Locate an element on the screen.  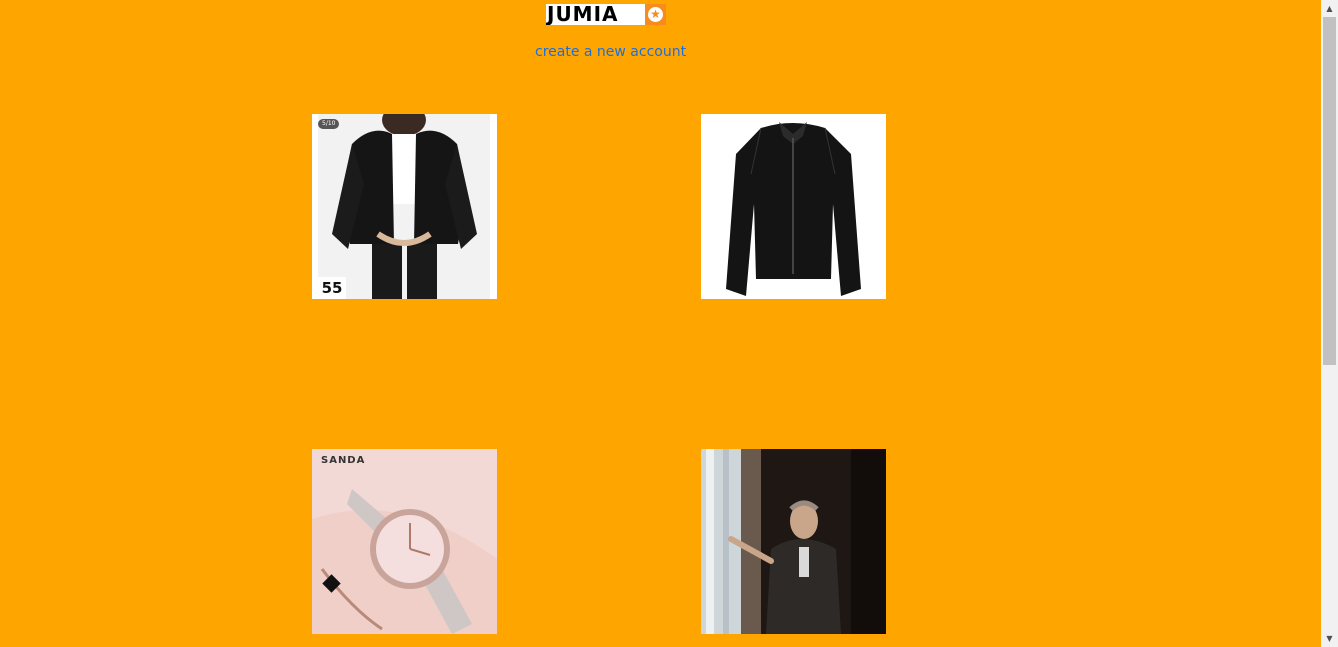
man-portrait-image is located at coordinates (793, 541).